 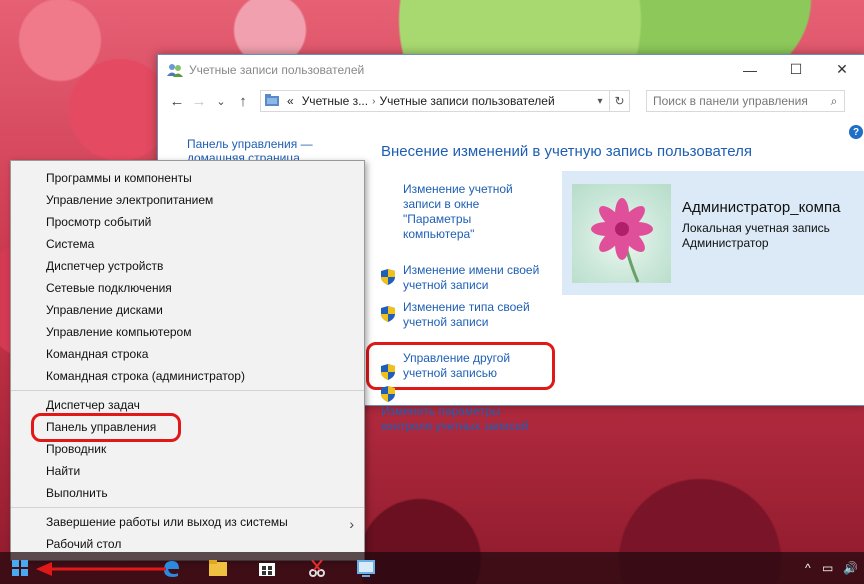 I want to click on forward-button: →, so click(x=199, y=101).